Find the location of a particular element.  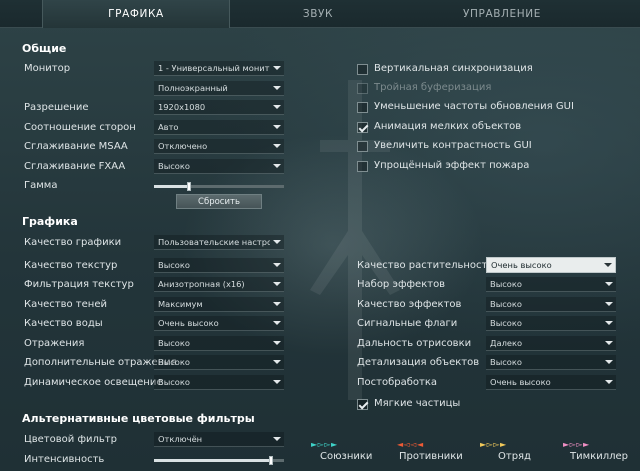

signal-flags-dropdown: Высоко is located at coordinates (551, 323).